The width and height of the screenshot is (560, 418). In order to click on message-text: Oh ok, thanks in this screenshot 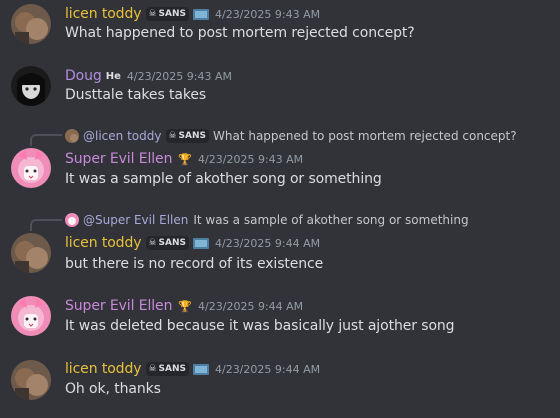, I will do `click(113, 389)`.